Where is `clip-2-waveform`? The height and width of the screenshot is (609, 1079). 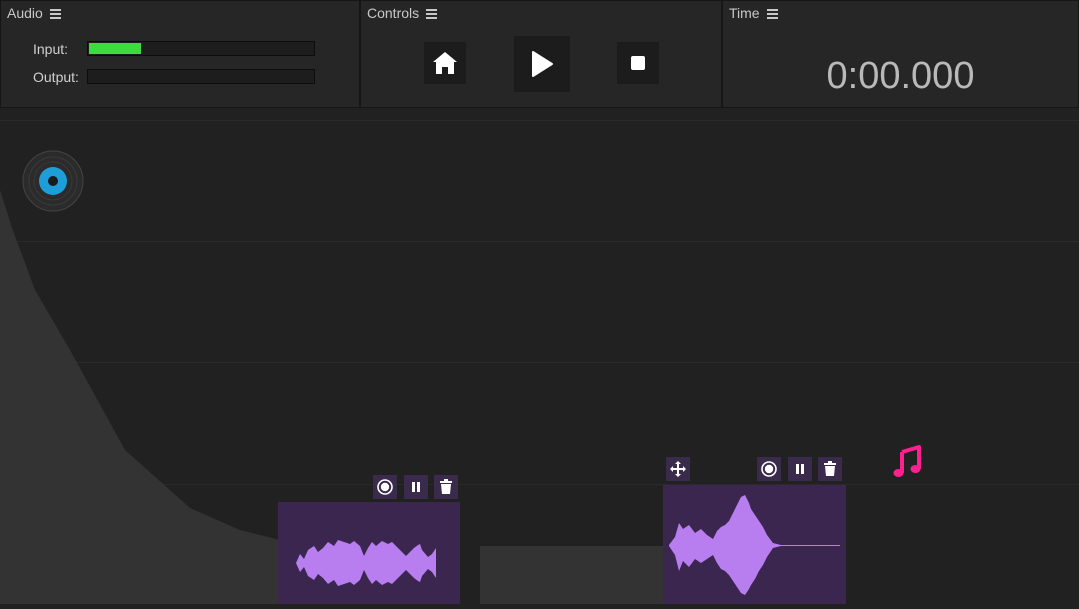 clip-2-waveform is located at coordinates (754, 545).